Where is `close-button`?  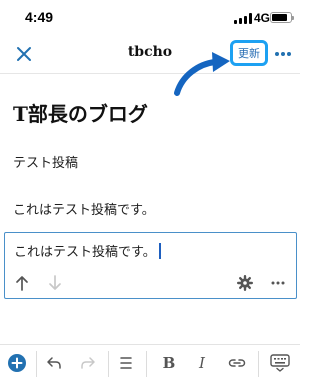 close-button is located at coordinates (24, 54).